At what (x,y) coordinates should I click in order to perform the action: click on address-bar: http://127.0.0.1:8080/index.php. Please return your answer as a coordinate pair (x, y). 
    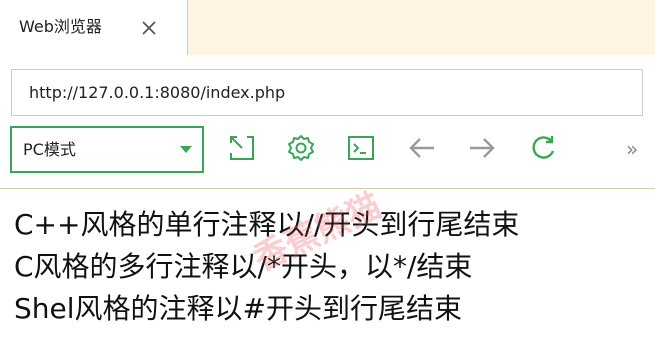
    Looking at the image, I should click on (327, 92).